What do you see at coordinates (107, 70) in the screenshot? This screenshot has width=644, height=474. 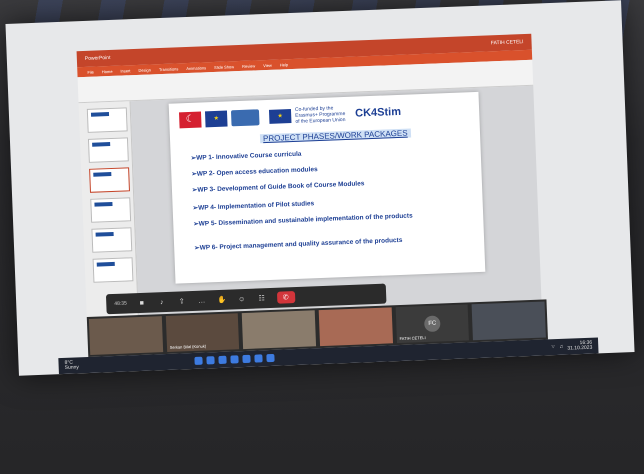 I see `tab-home: Home` at bounding box center [107, 70].